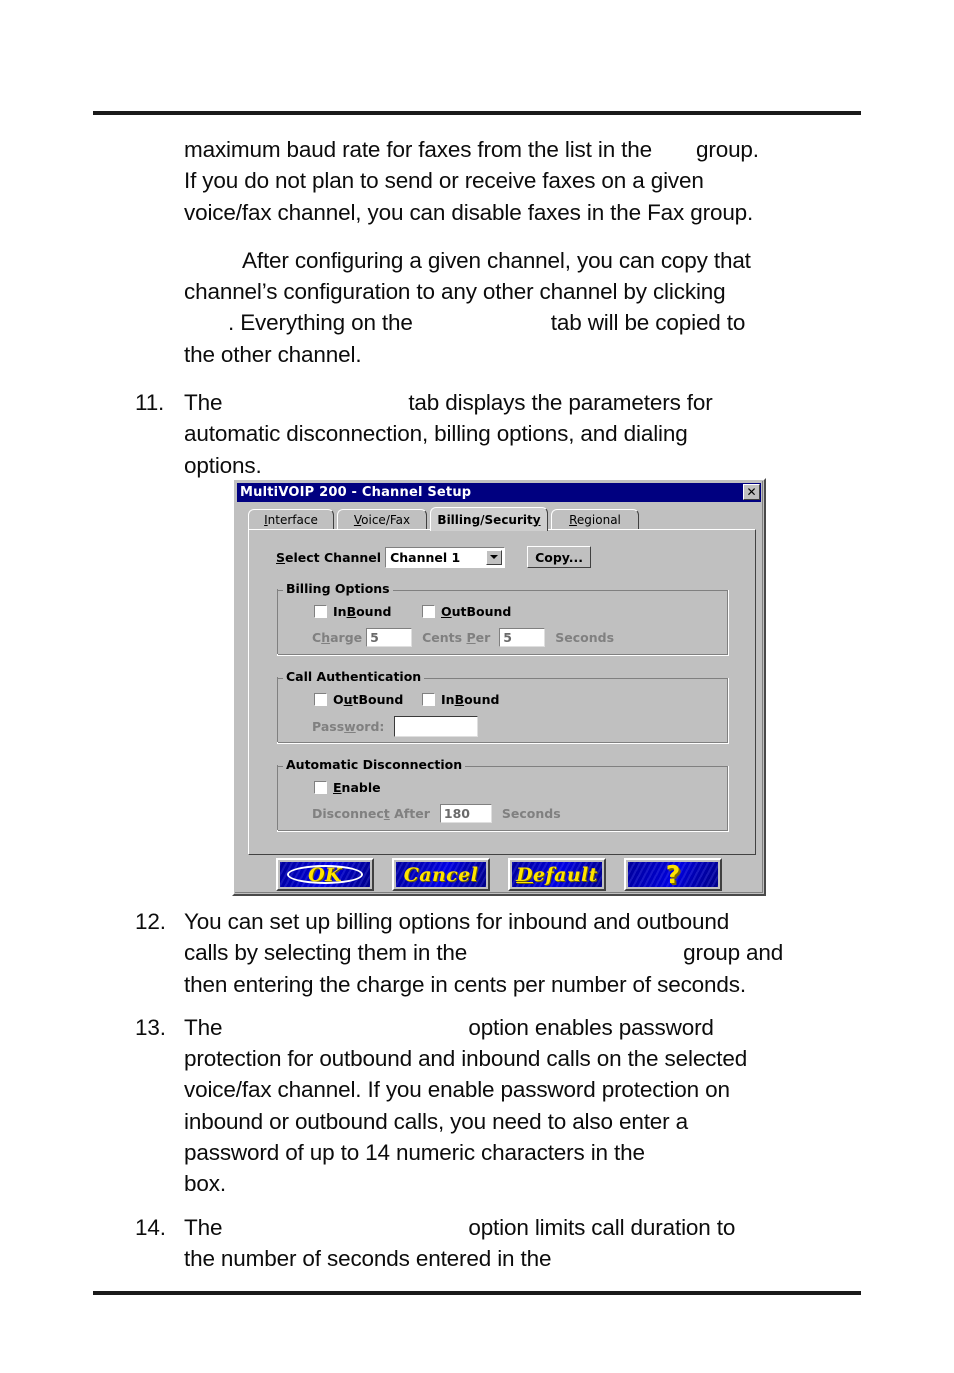 The width and height of the screenshot is (954, 1373). What do you see at coordinates (456, 813) in the screenshot?
I see `disconnect-after-value: 180` at bounding box center [456, 813].